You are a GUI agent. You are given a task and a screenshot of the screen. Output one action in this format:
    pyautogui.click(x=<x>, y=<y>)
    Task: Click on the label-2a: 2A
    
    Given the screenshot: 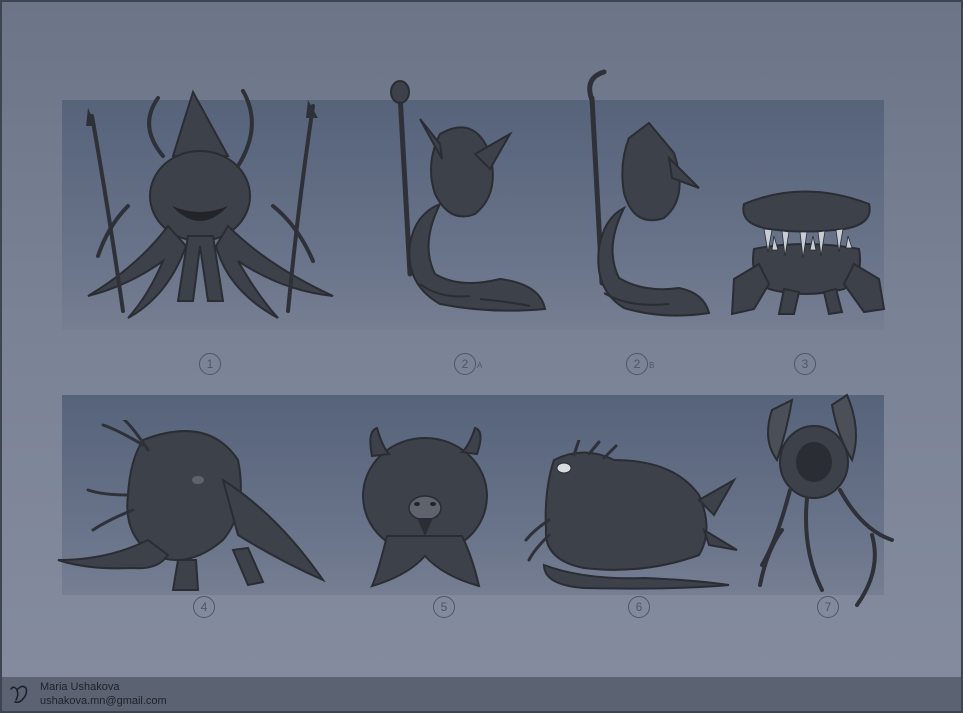 What is the action you would take?
    pyautogui.click(x=468, y=364)
    